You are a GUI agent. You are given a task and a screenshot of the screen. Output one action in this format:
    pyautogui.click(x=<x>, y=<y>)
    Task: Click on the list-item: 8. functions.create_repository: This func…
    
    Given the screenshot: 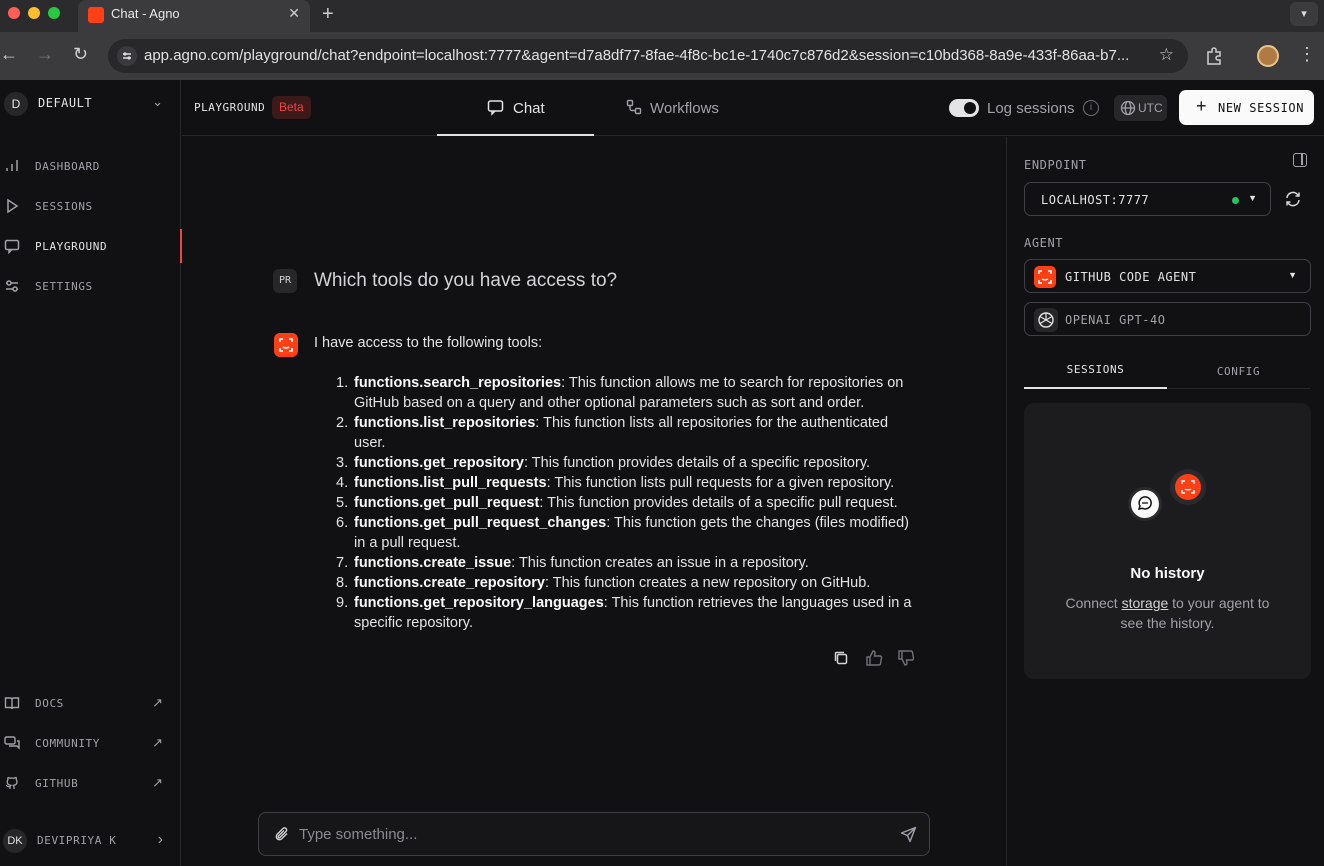 What is the action you would take?
    pyautogui.click(x=603, y=583)
    